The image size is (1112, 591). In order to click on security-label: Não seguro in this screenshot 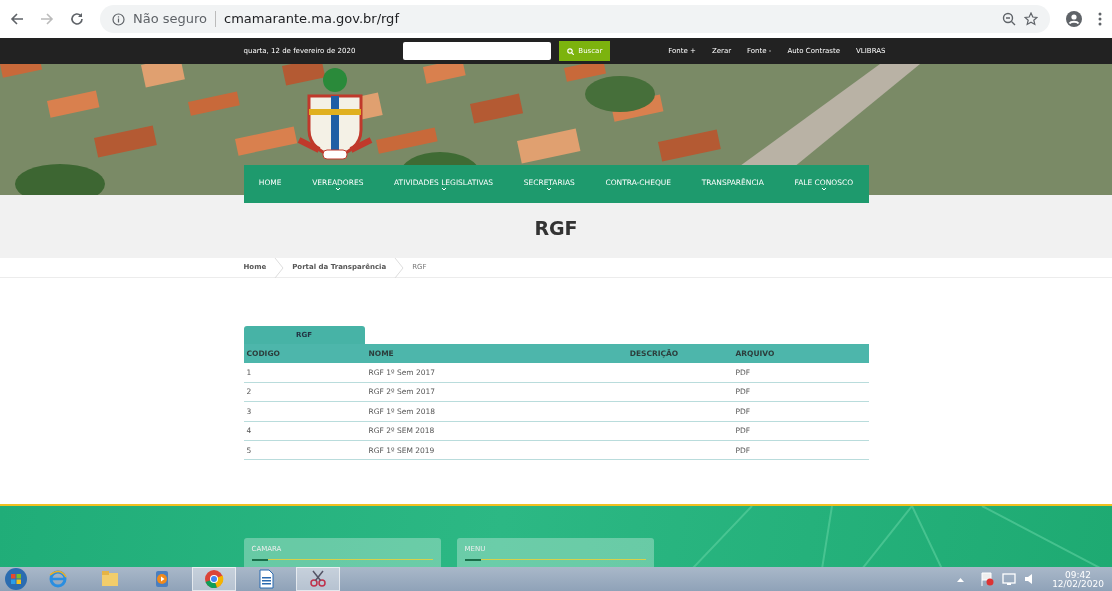, I will do `click(170, 19)`.